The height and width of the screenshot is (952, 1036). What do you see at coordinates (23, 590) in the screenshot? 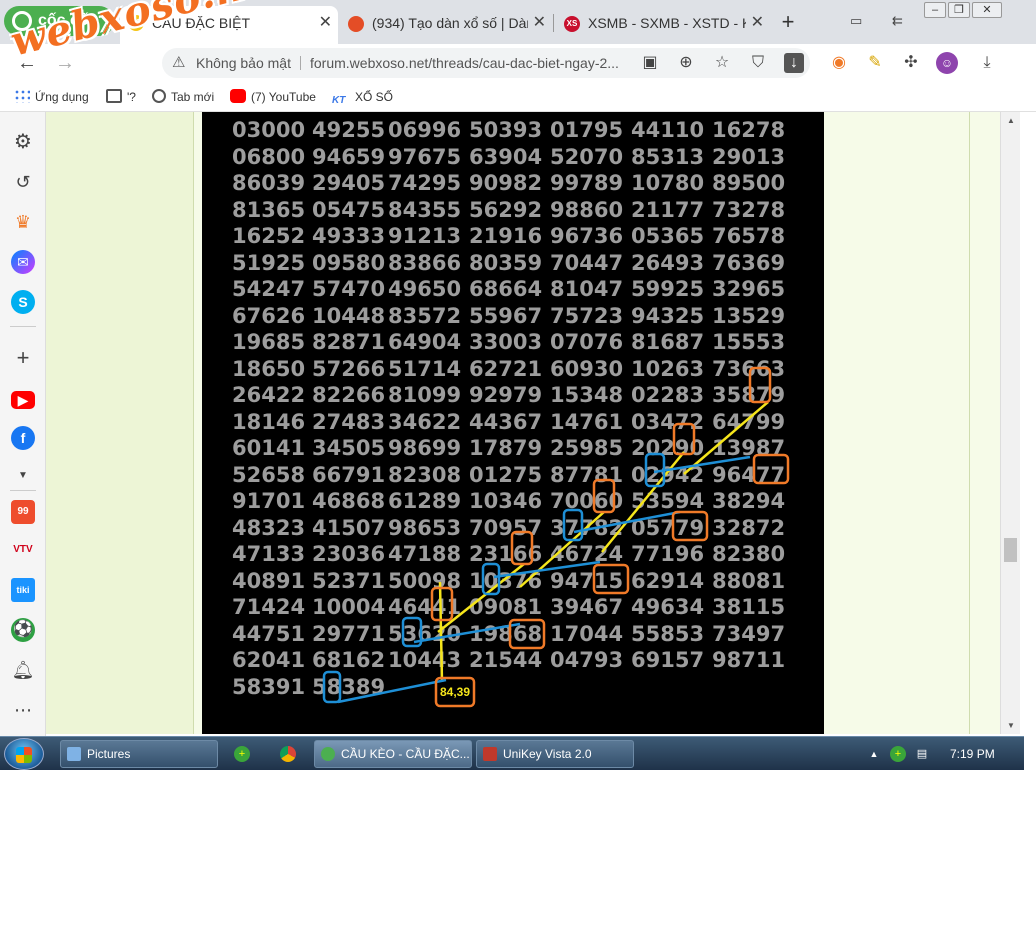
I see `tiki-icon: tiki` at bounding box center [23, 590].